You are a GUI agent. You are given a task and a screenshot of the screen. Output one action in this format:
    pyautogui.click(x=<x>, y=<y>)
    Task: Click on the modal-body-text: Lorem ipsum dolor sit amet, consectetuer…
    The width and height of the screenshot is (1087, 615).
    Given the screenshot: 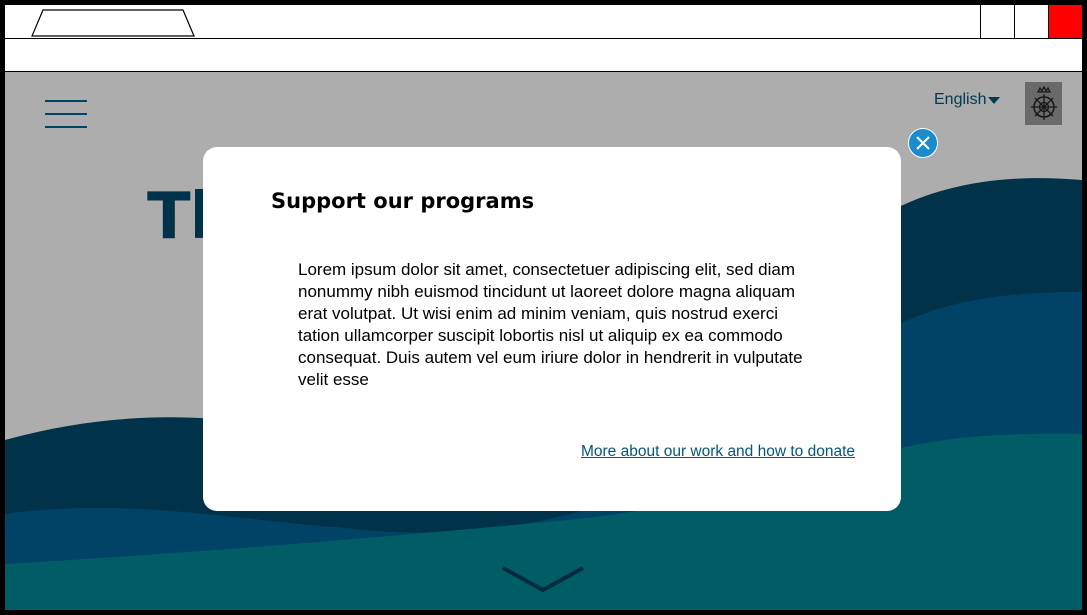 What is the action you would take?
    pyautogui.click(x=550, y=324)
    